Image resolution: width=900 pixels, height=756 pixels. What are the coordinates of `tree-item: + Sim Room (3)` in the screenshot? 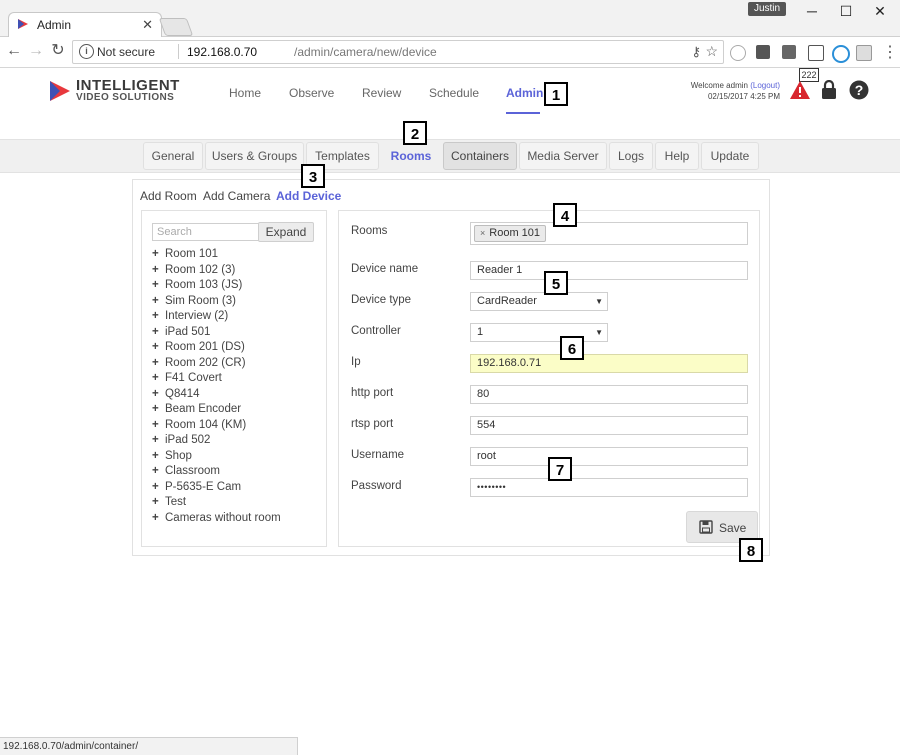 It's located at (194, 301).